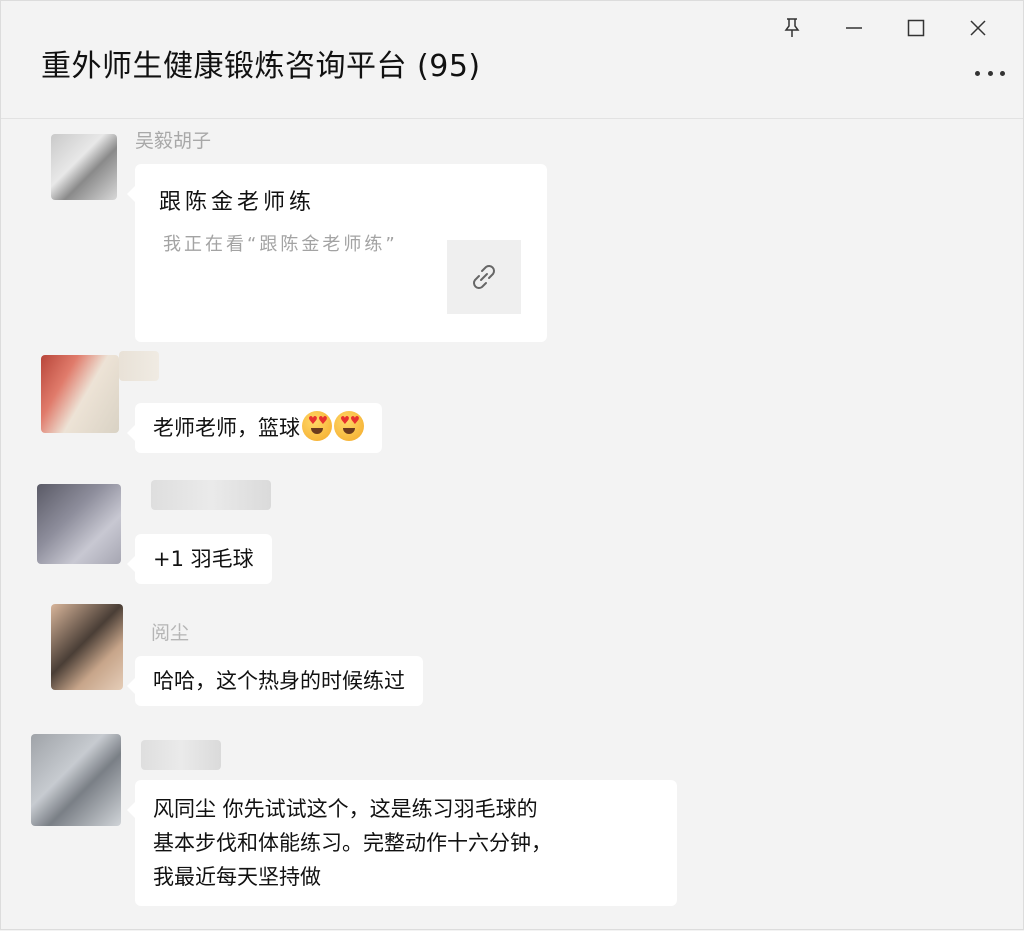 This screenshot has height=931, width=1024. Describe the element at coordinates (854, 28) in the screenshot. I see `minimize-icon` at that location.